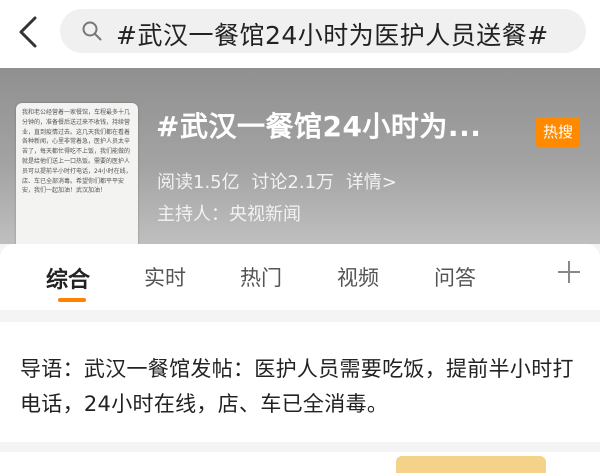 The width and height of the screenshot is (600, 473). I want to click on chevron-left-icon, so click(28, 32).